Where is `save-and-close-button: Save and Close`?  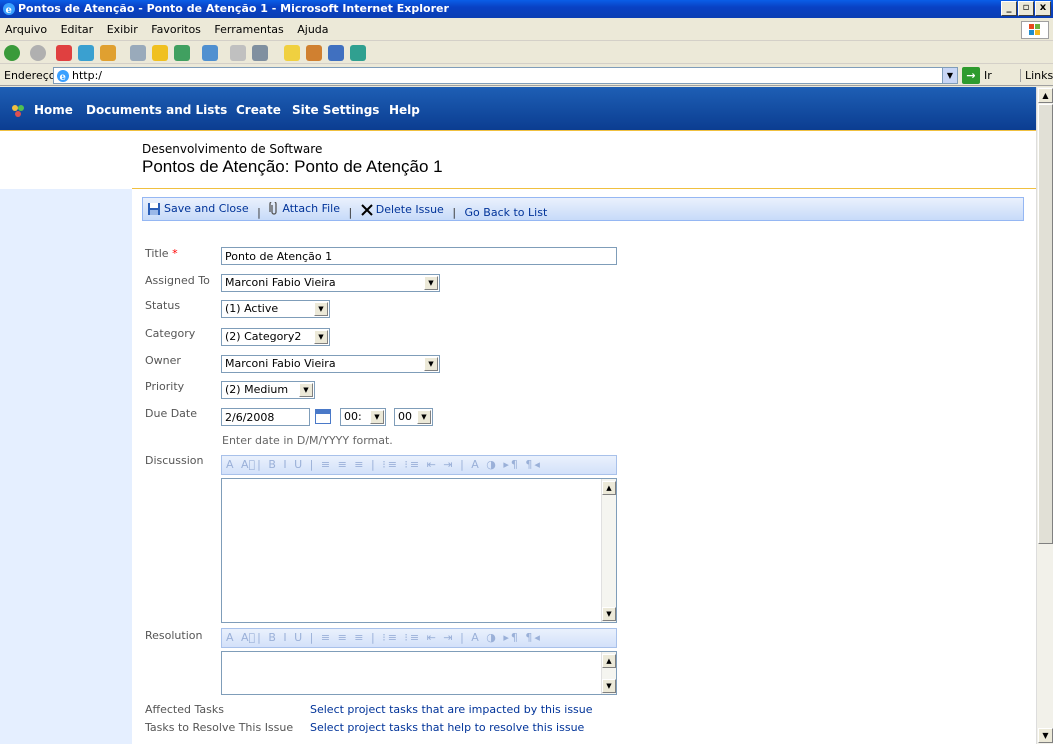 save-and-close-button: Save and Close is located at coordinates (198, 209).